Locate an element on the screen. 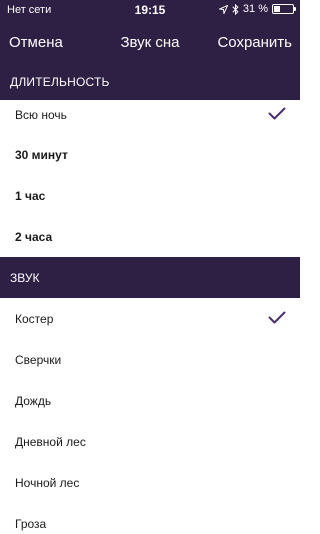 This screenshot has width=320, height=534. battery-level-fill is located at coordinates (277, 9).